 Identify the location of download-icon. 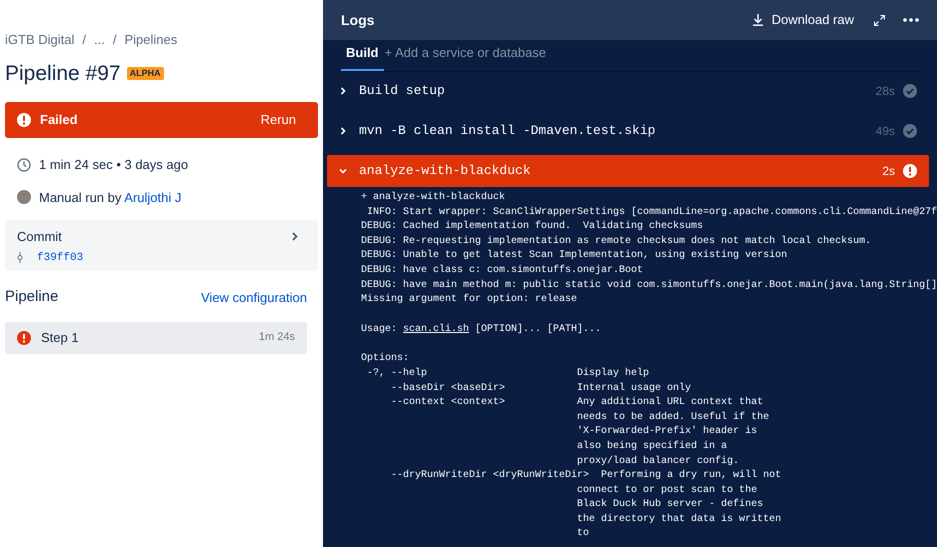
(757, 20).